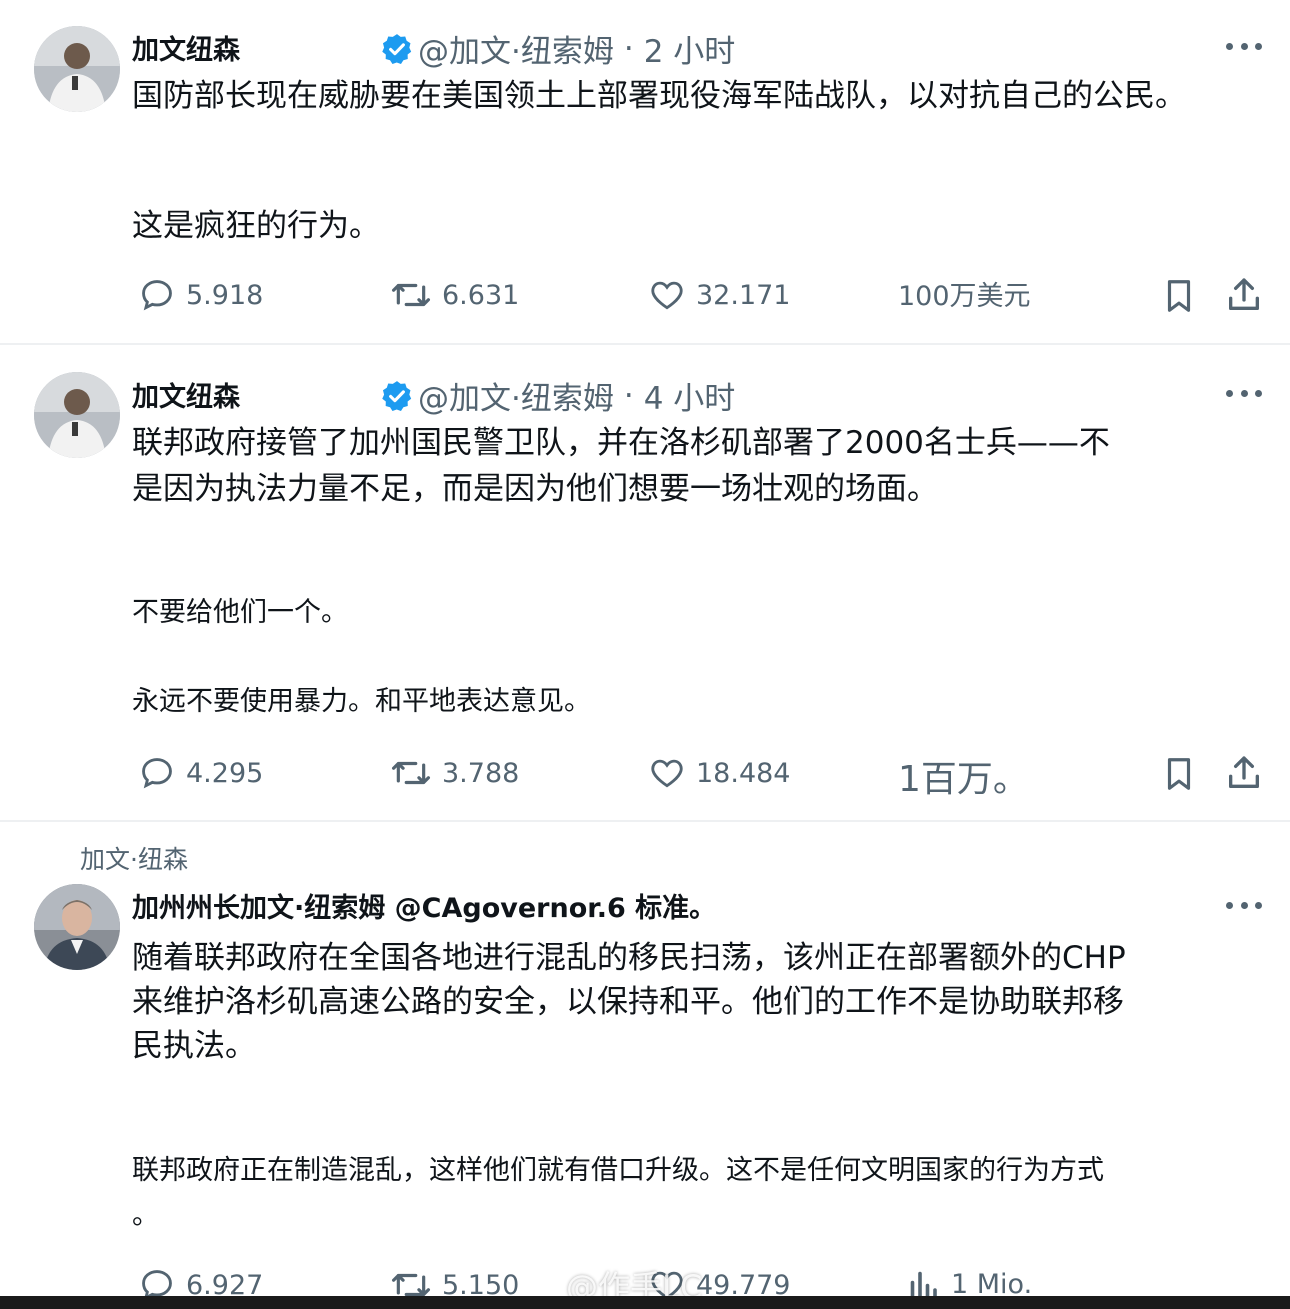  What do you see at coordinates (618, 1170) in the screenshot?
I see `tweet-text: 联邦政府正在制造混乱，这样他们就有借口升级。这不是任何文明国家的行为方式` at bounding box center [618, 1170].